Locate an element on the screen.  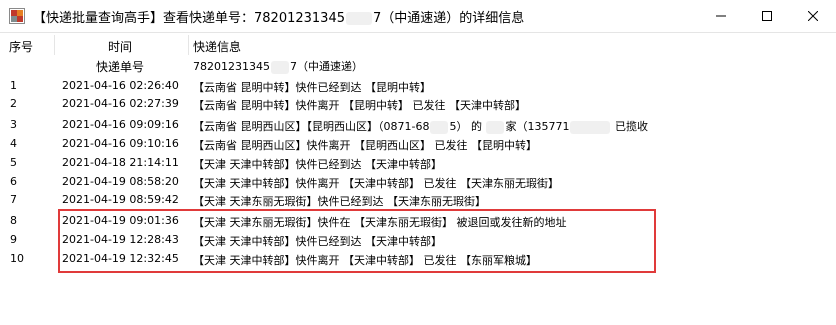
app-logo-icon is located at coordinates (17, 16).